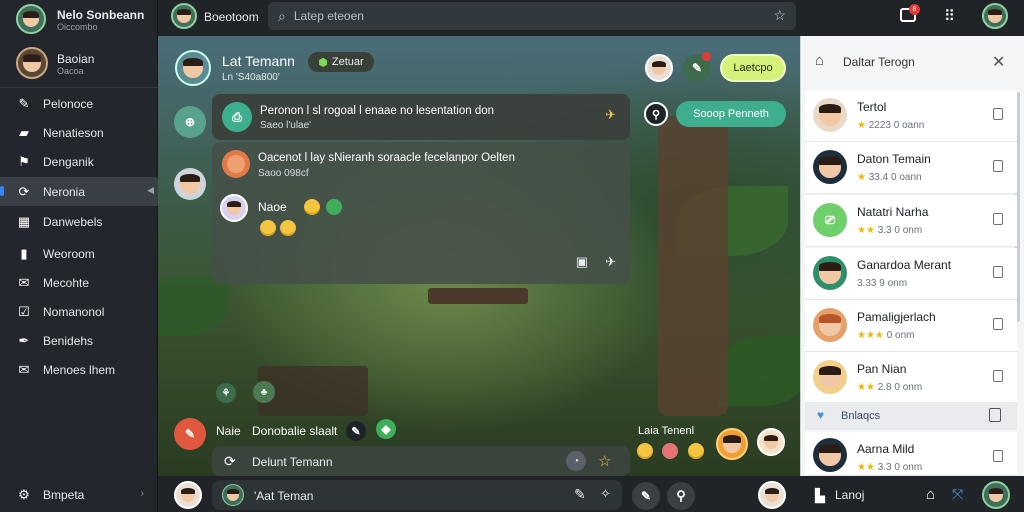  Describe the element at coordinates (911, 416) in the screenshot. I see `section-header: ♥ Bnlaqcs` at that location.